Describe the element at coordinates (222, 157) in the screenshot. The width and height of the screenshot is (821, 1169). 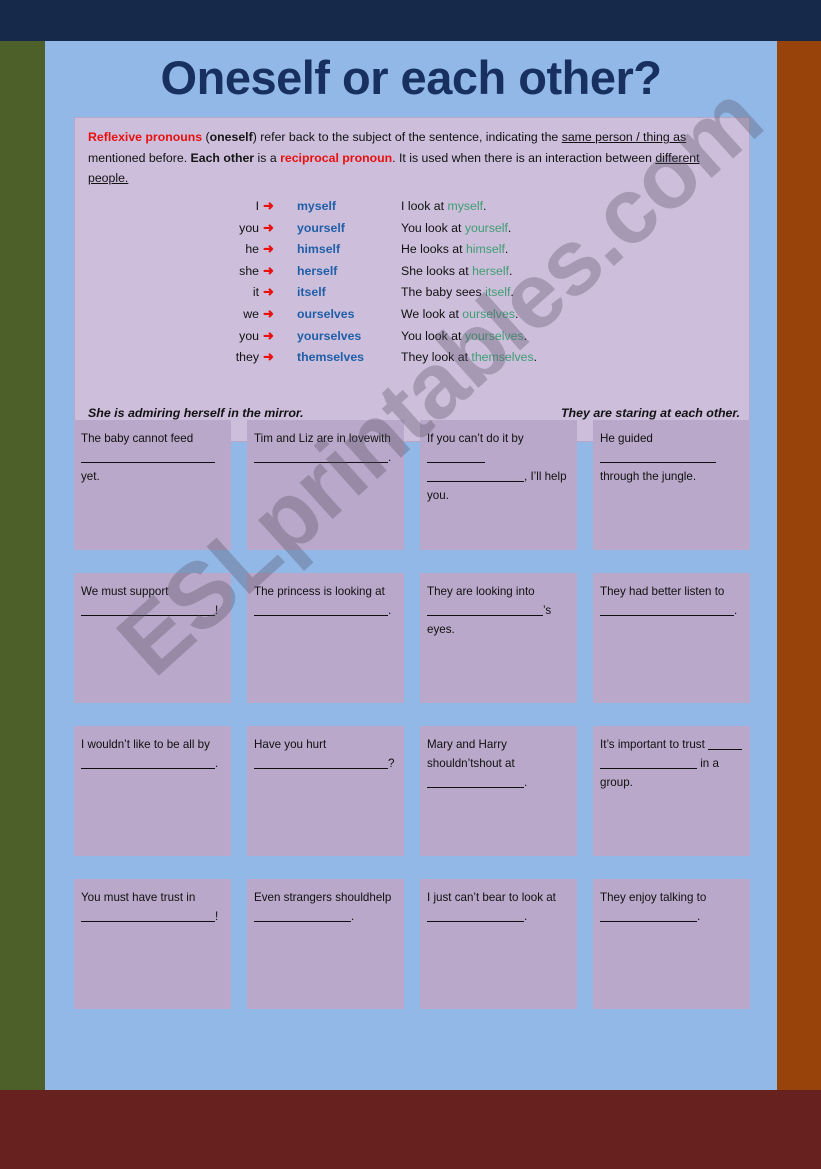
I see `term-each-other: Each other` at that location.